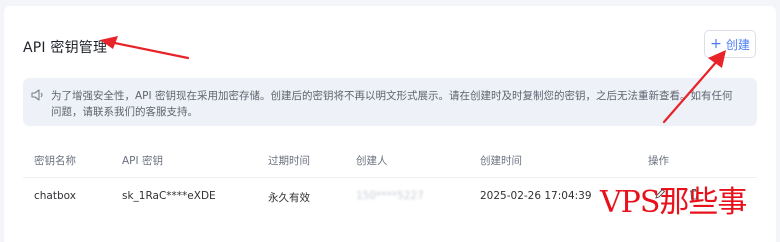 This screenshot has width=780, height=242. What do you see at coordinates (390, 177) in the screenshot?
I see `table-header-divider` at bounding box center [390, 177].